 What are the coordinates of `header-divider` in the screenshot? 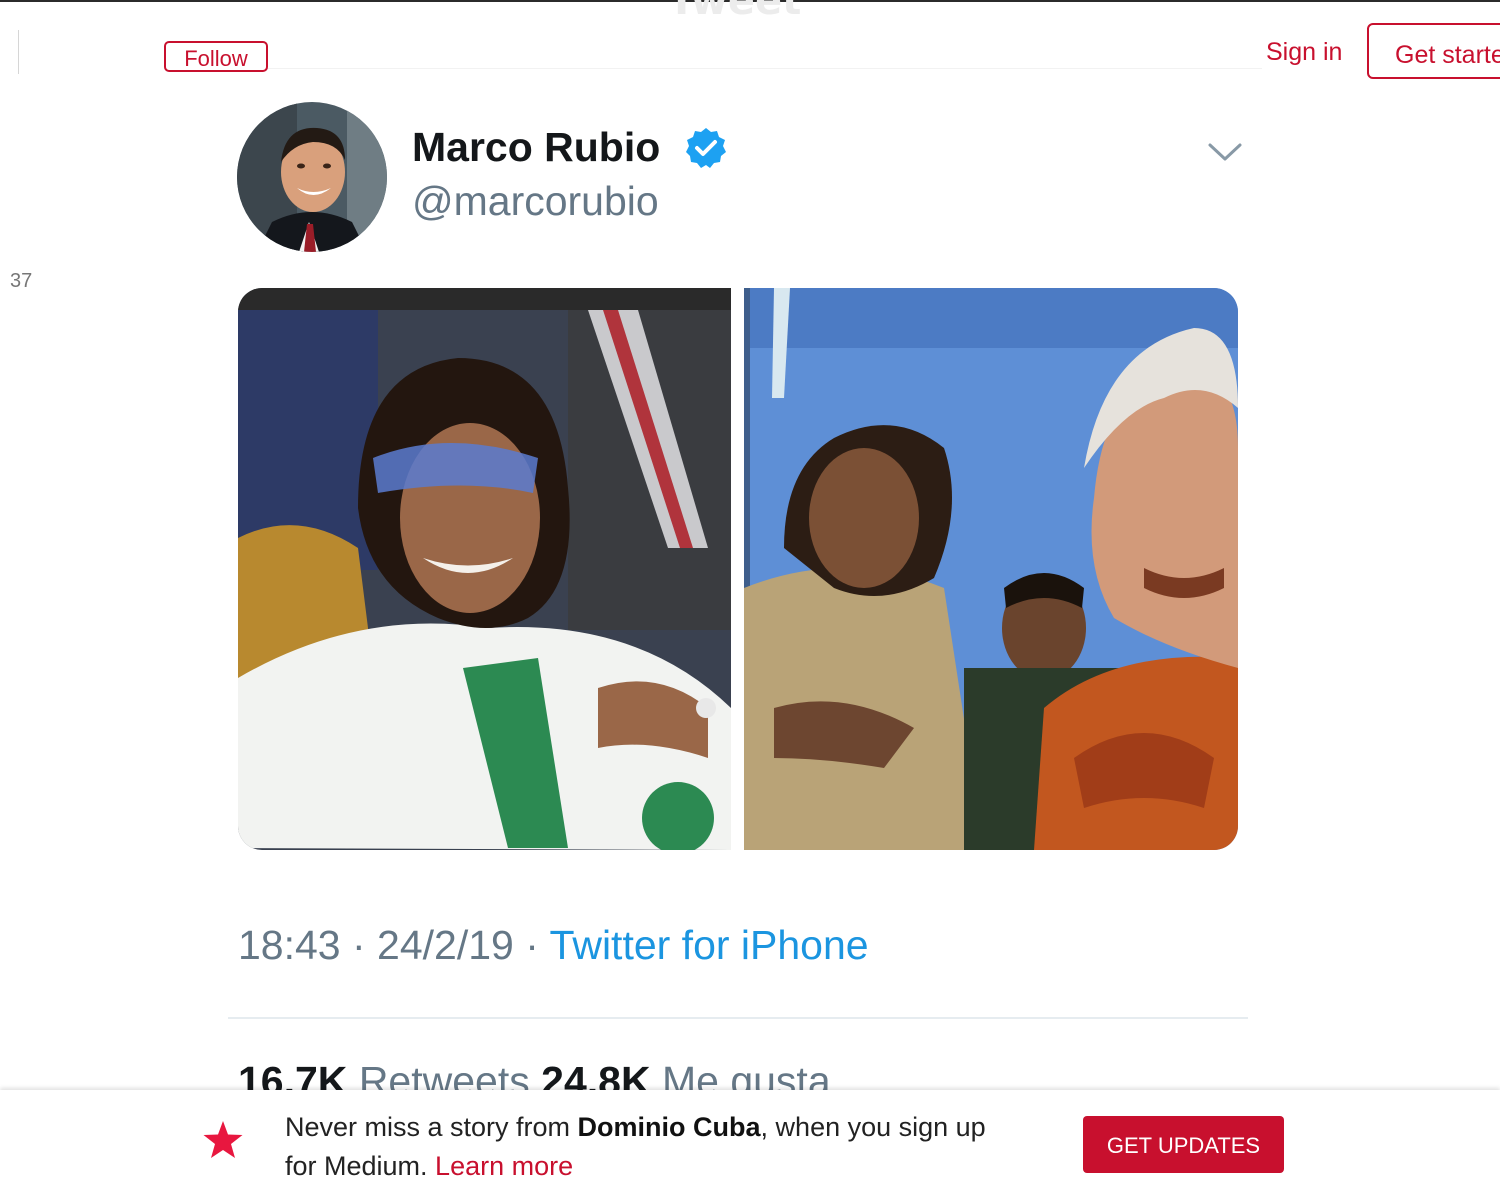 It's located at (747, 68).